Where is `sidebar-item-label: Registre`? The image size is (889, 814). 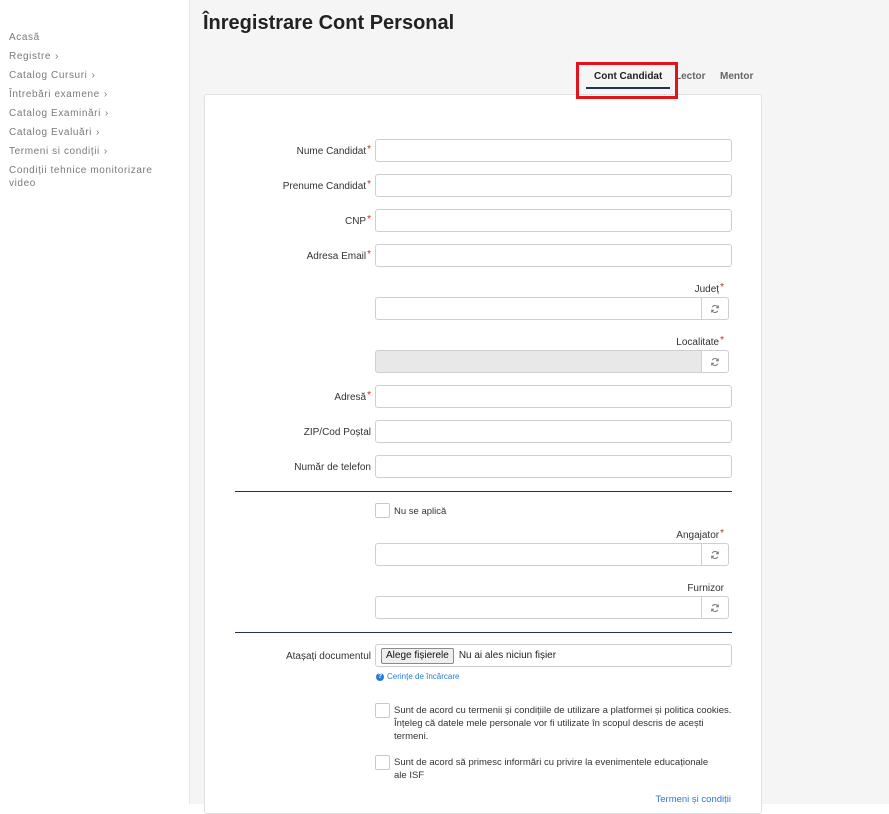 sidebar-item-label: Registre is located at coordinates (30, 56).